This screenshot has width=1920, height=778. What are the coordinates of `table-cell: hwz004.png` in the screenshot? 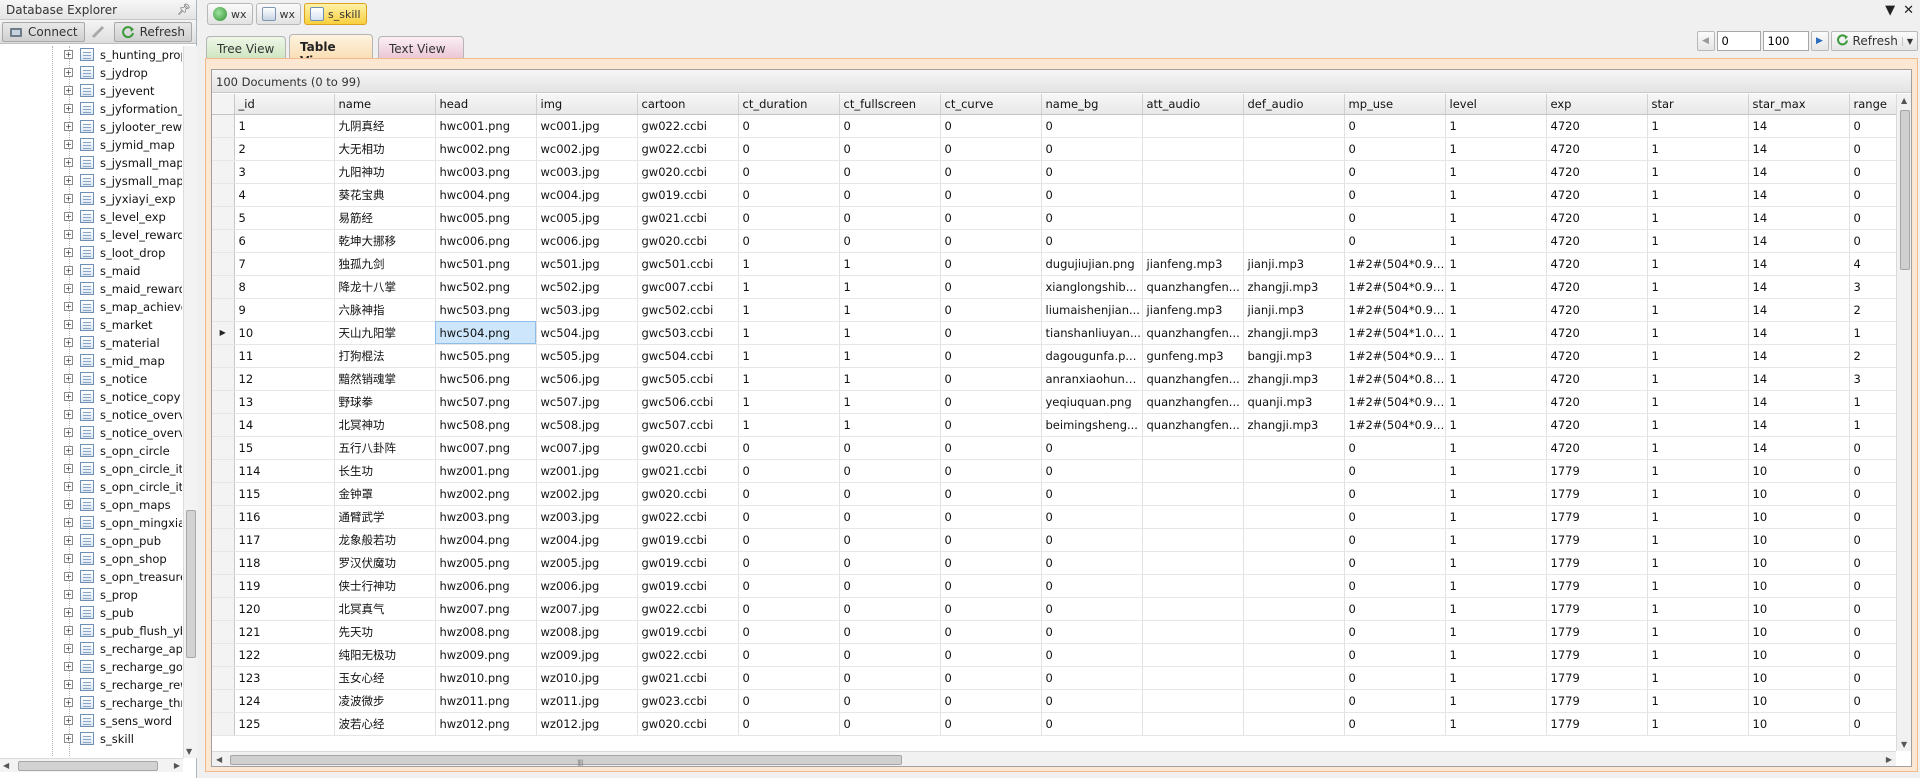 It's located at (486, 540).